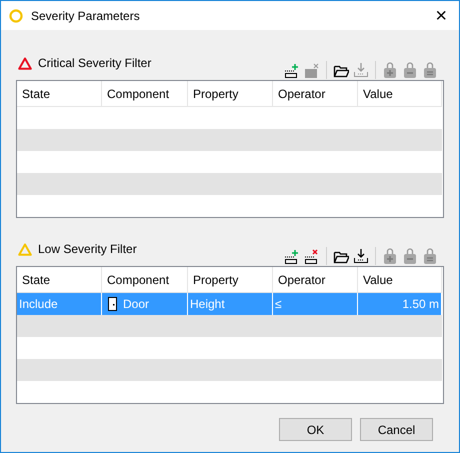 The width and height of the screenshot is (460, 453). Describe the element at coordinates (441, 16) in the screenshot. I see `close-button: ×` at that location.